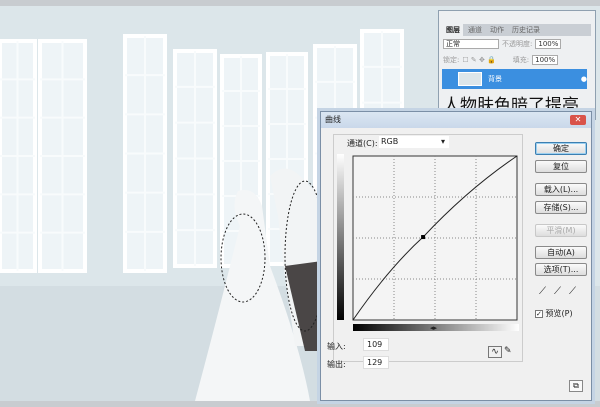  I want to click on layer-thumbnail, so click(470, 79).